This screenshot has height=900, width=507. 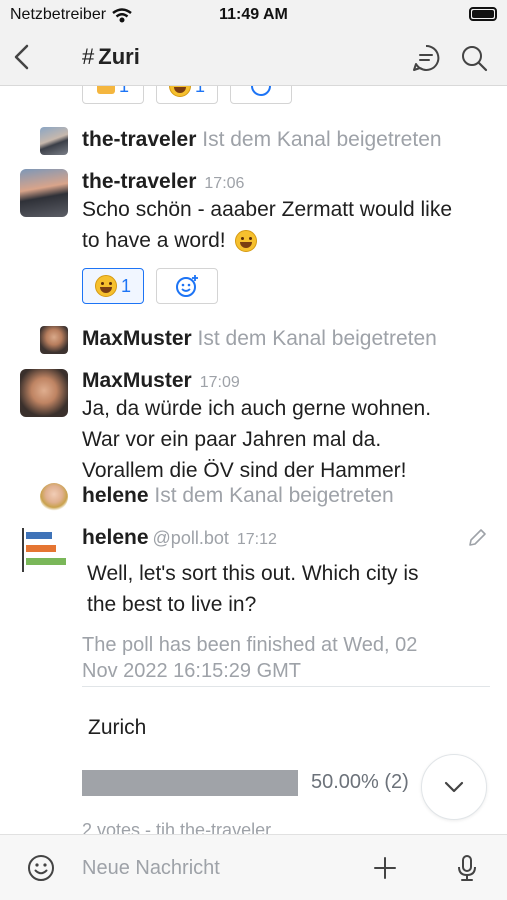 What do you see at coordinates (267, 240) in the screenshot?
I see `message-line-with-emoji: to have a word!` at bounding box center [267, 240].